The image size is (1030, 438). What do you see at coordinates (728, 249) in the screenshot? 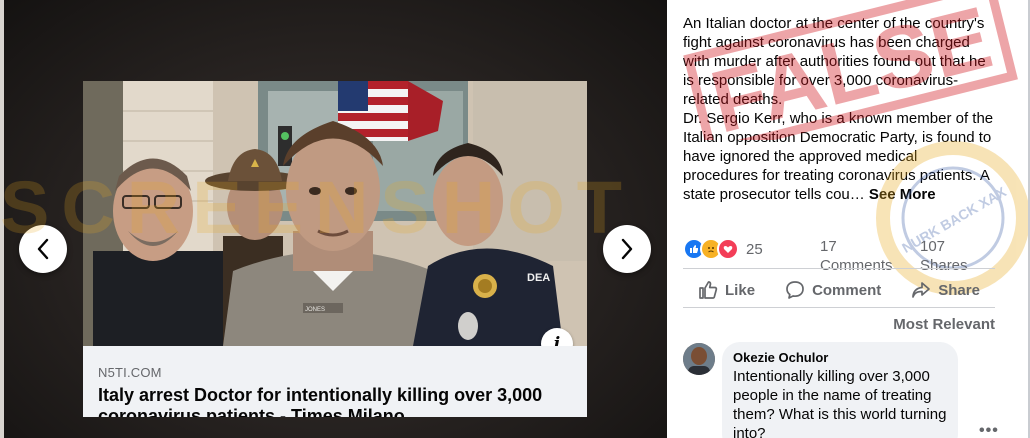
I see `love-reaction-icon` at bounding box center [728, 249].